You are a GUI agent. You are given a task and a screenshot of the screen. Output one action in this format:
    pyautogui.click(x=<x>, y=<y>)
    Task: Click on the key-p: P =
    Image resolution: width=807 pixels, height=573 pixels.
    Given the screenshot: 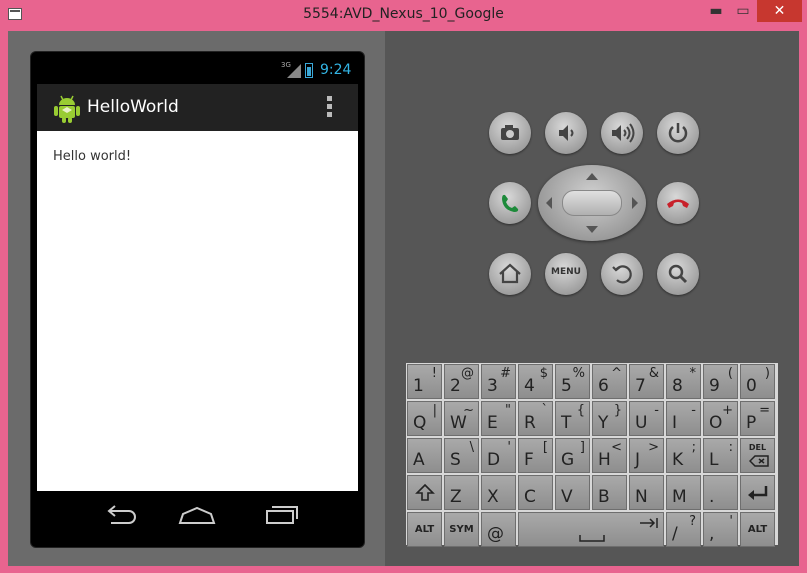 What is the action you would take?
    pyautogui.click(x=757, y=418)
    